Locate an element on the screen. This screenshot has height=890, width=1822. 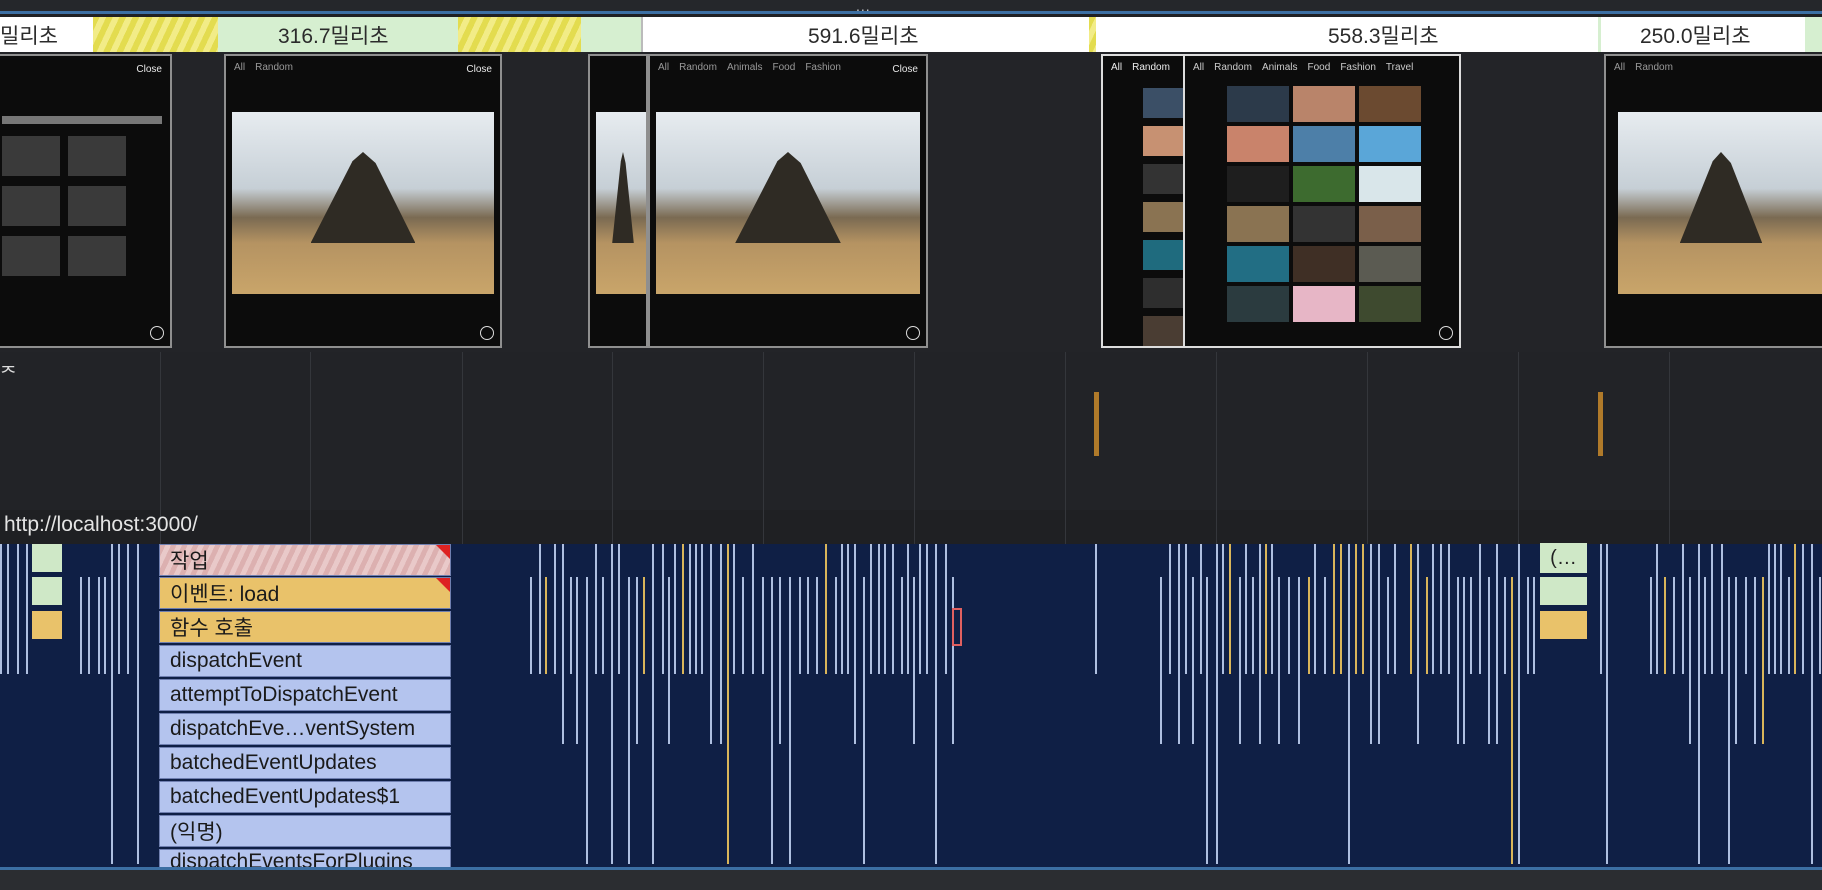
frame-screenshot: Close is located at coordinates (86, 201).